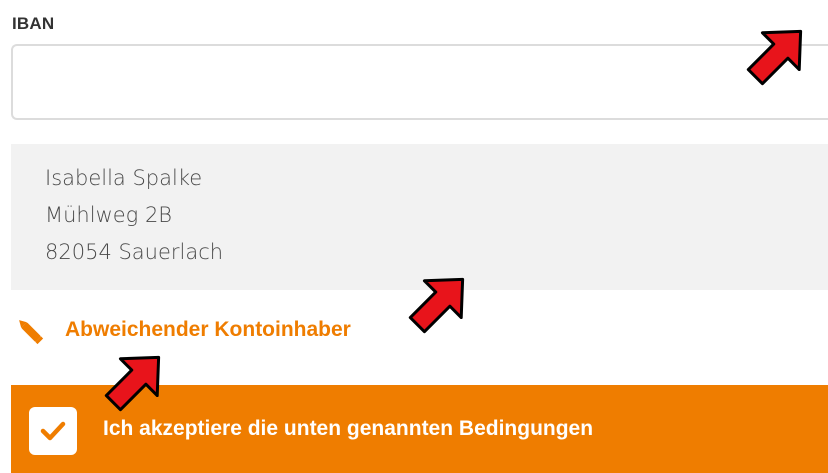 The image size is (828, 473). What do you see at coordinates (29, 330) in the screenshot?
I see `pencil-icon` at bounding box center [29, 330].